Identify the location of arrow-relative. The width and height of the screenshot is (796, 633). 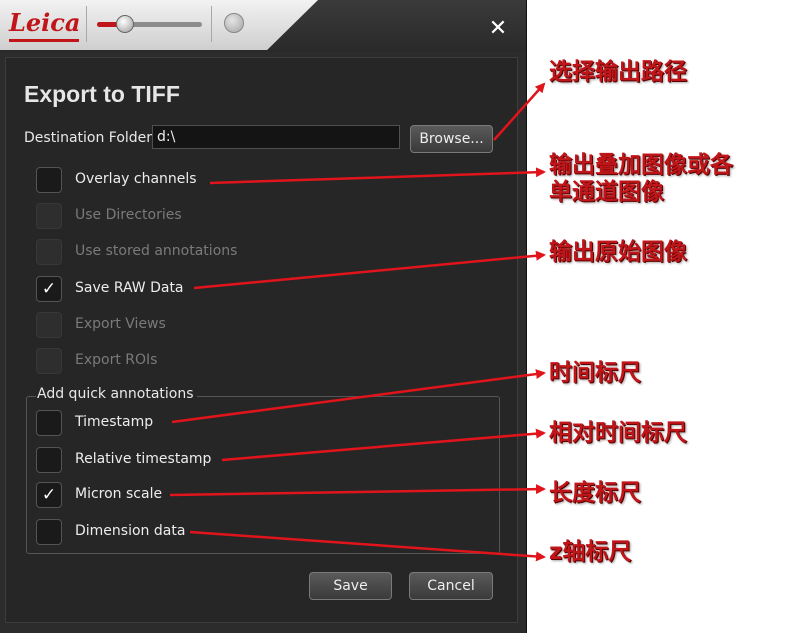
(383, 445).